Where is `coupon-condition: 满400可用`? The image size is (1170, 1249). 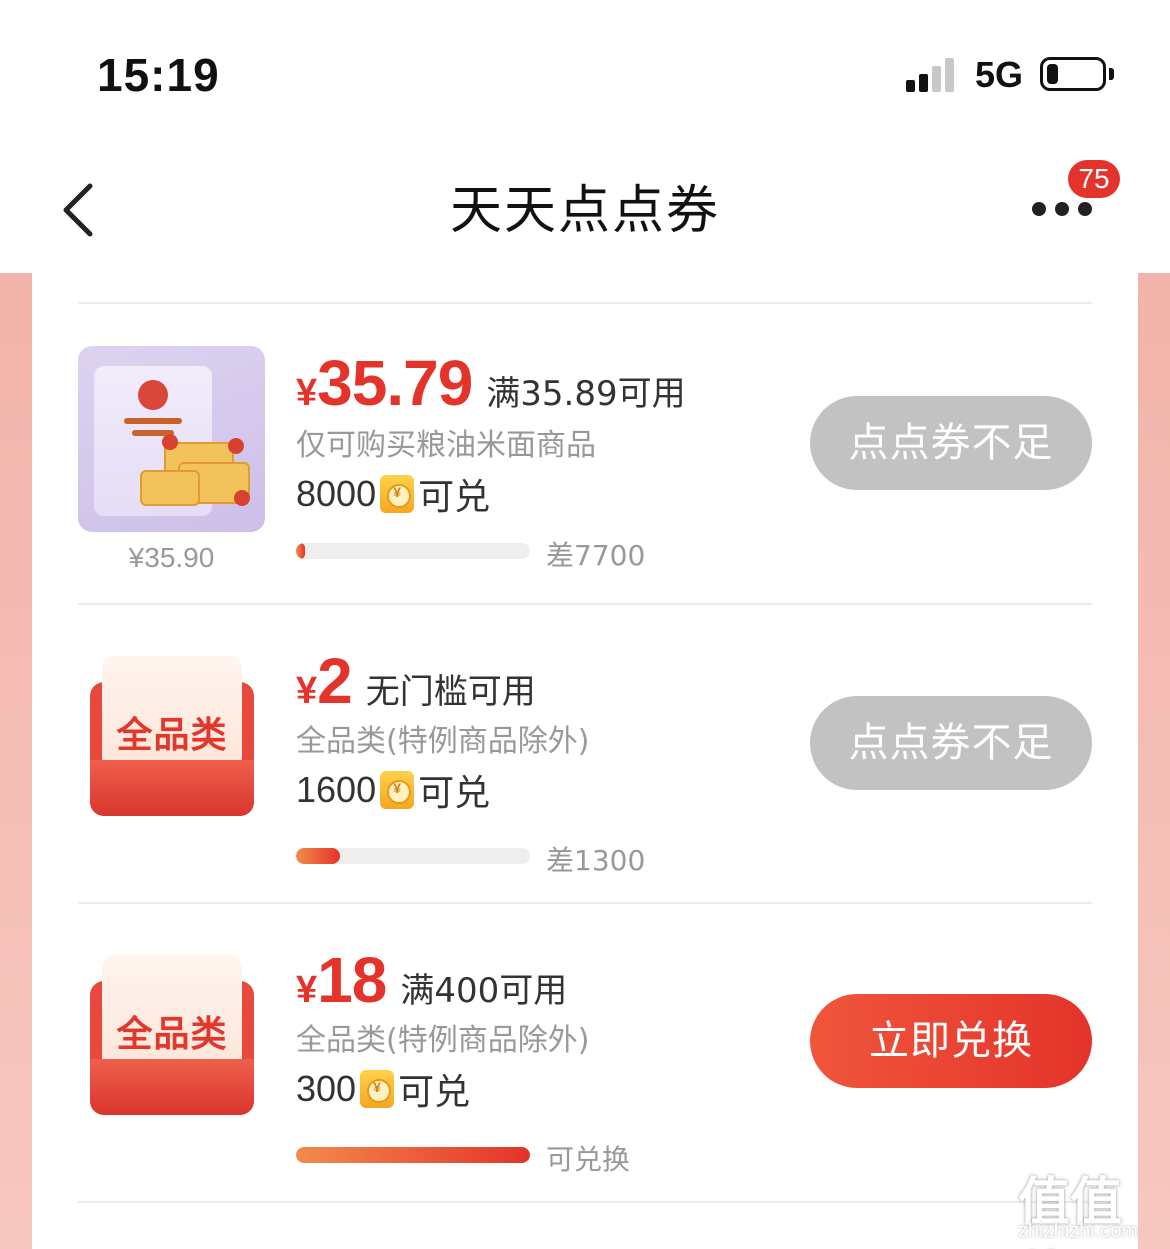 coupon-condition: 满400可用 is located at coordinates (484, 991).